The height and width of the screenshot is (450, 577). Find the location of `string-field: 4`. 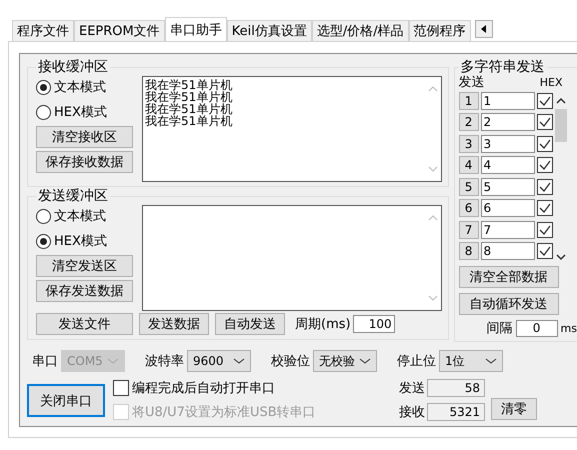

string-field: 4 is located at coordinates (507, 165).